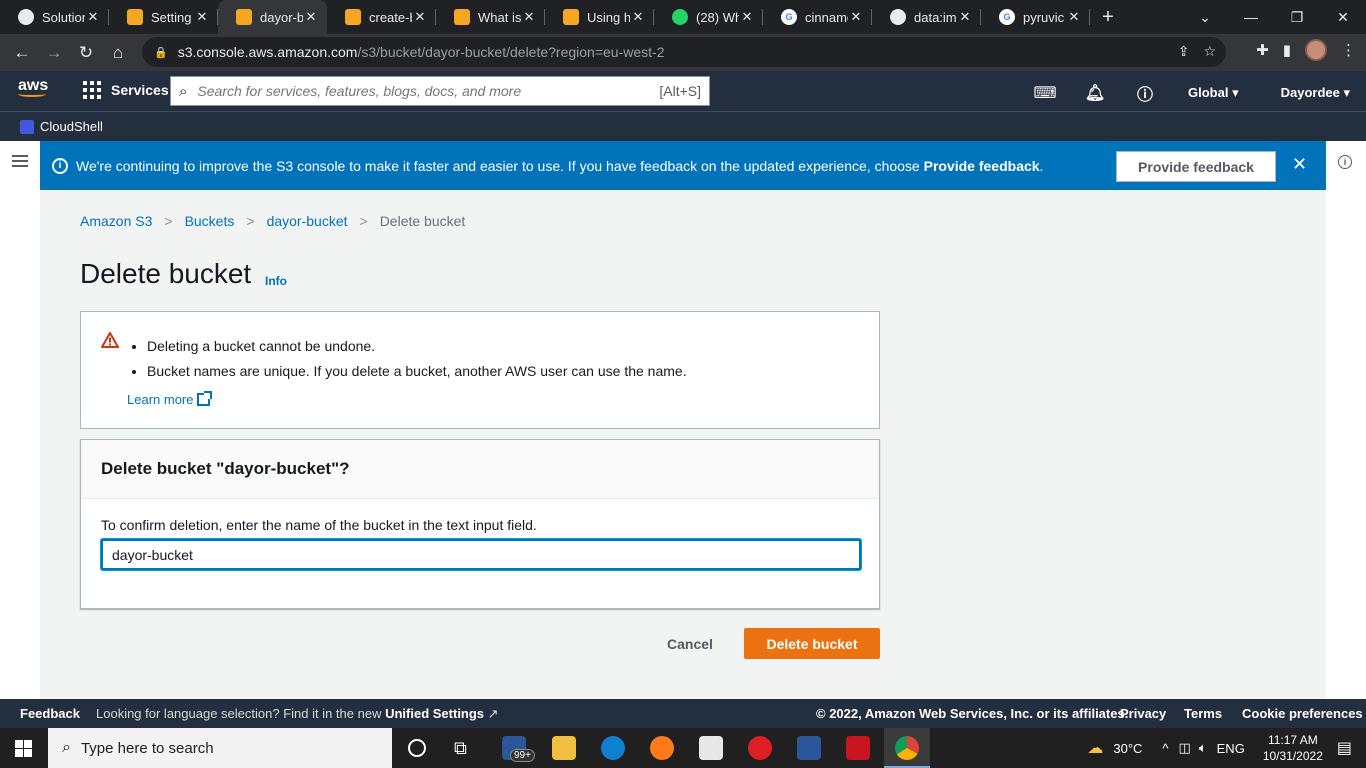  What do you see at coordinates (1095, 93) in the screenshot?
I see `notifications-bell-icon: 🔔︎` at bounding box center [1095, 93].